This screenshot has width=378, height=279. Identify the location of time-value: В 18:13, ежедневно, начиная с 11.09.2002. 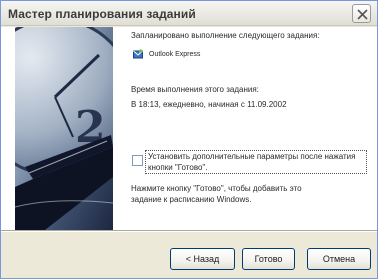
(209, 104).